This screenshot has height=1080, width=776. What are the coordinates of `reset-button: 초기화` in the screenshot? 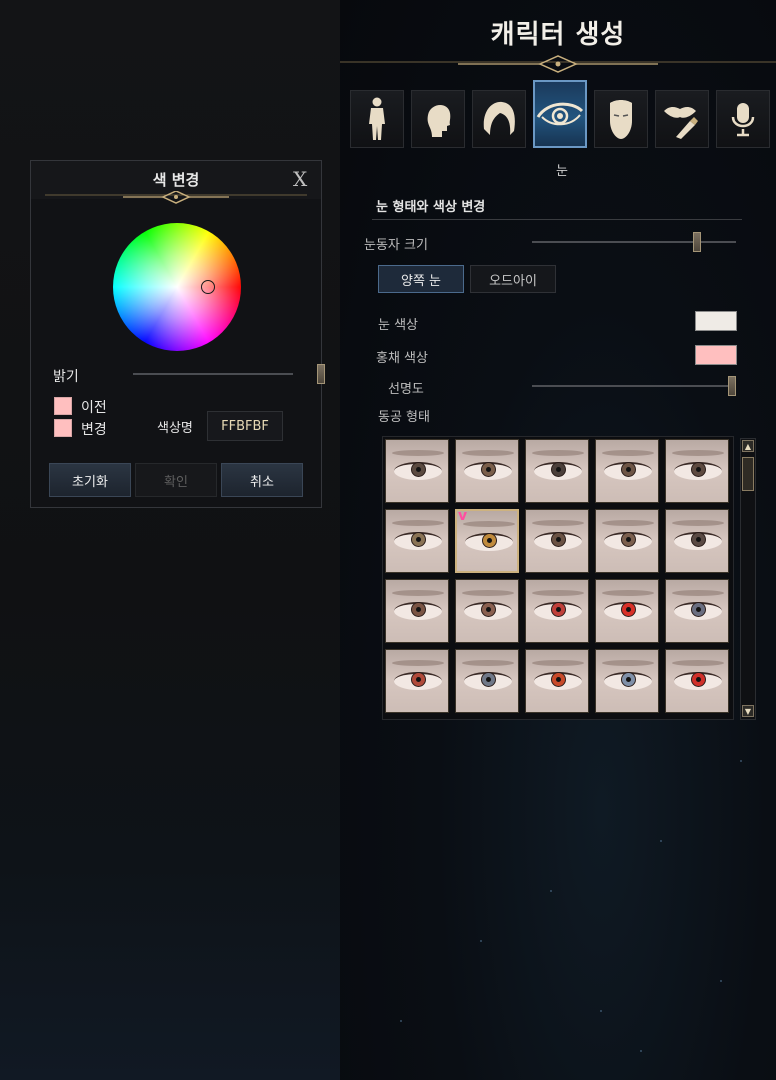 It's located at (90, 480).